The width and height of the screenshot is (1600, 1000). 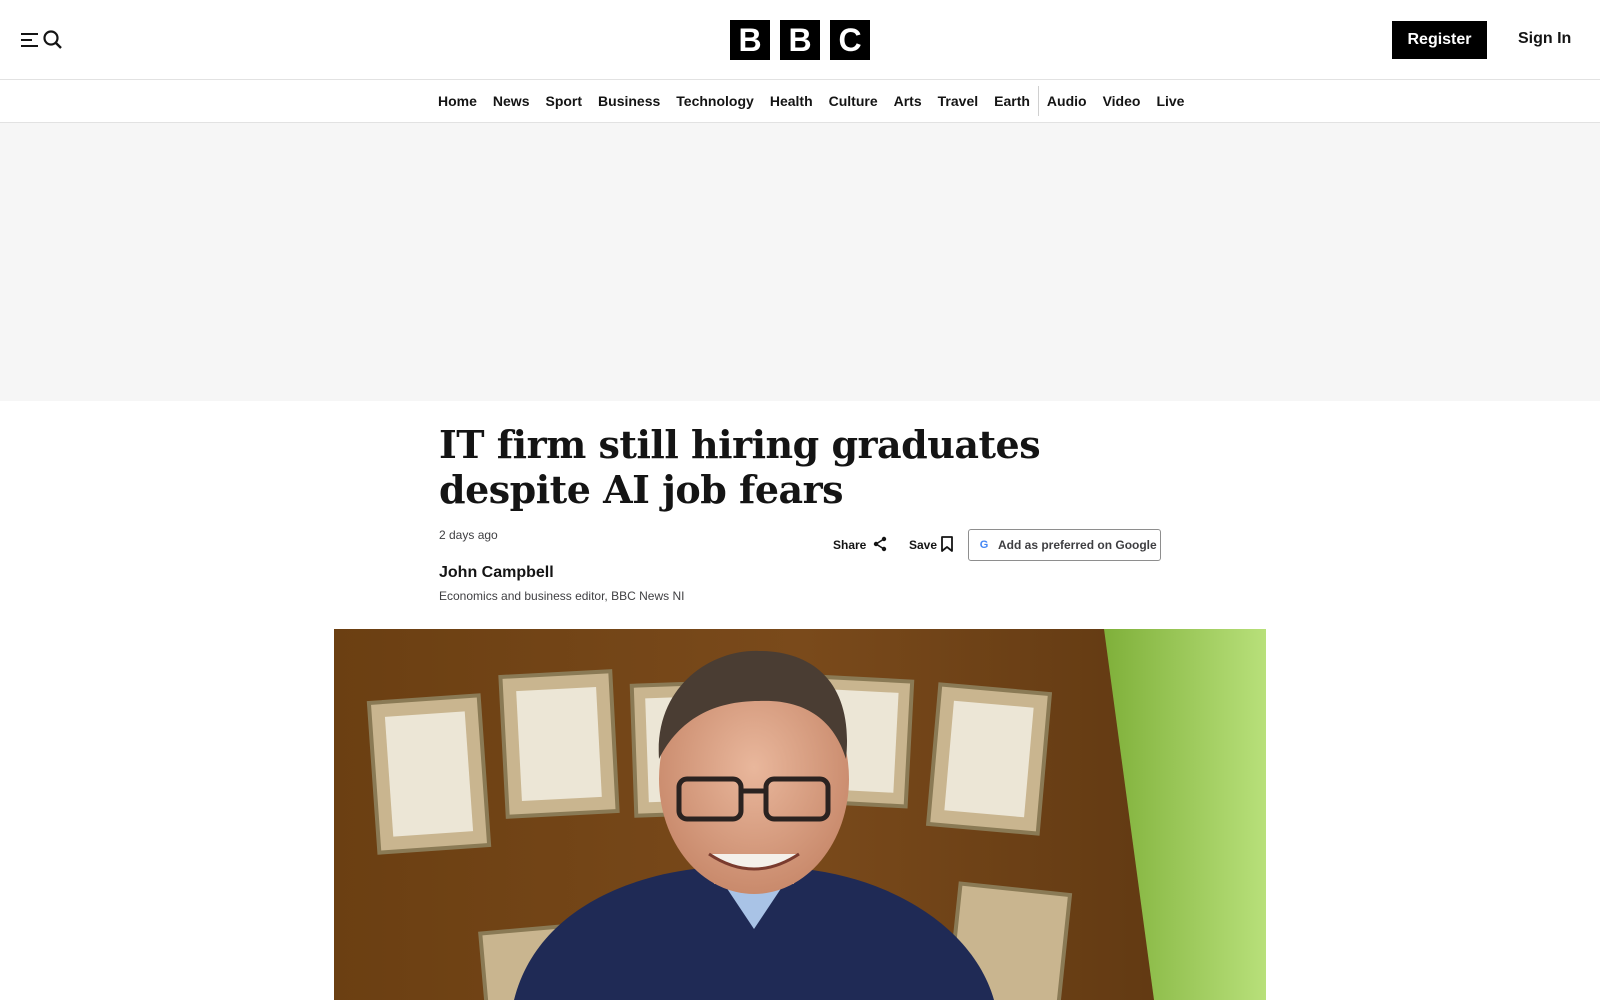 I want to click on add-preferred-google-button: G Add as preferred on Google, so click(x=1064, y=545).